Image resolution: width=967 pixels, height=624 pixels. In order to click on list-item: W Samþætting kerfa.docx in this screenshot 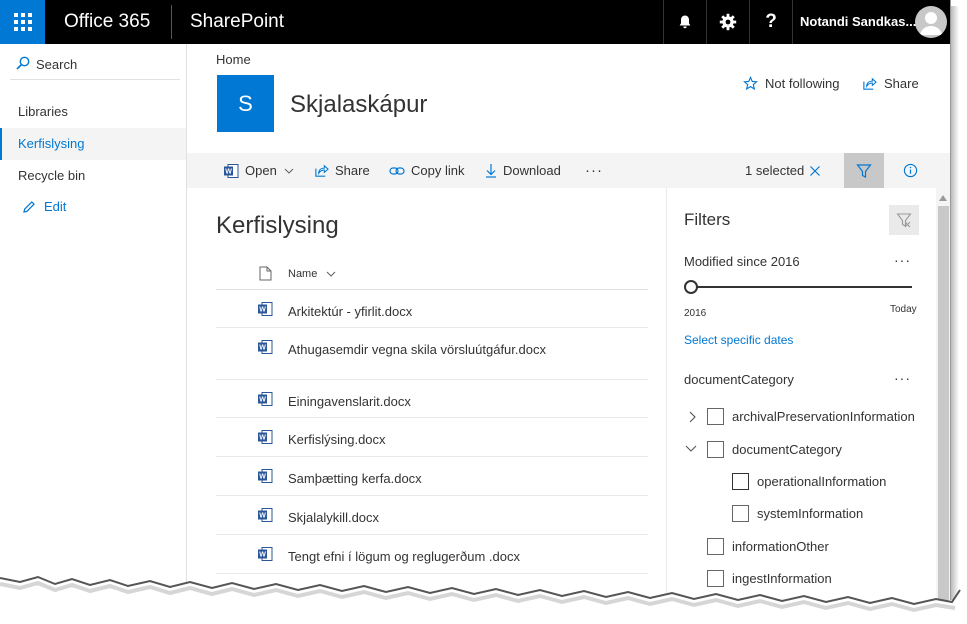, I will do `click(432, 476)`.